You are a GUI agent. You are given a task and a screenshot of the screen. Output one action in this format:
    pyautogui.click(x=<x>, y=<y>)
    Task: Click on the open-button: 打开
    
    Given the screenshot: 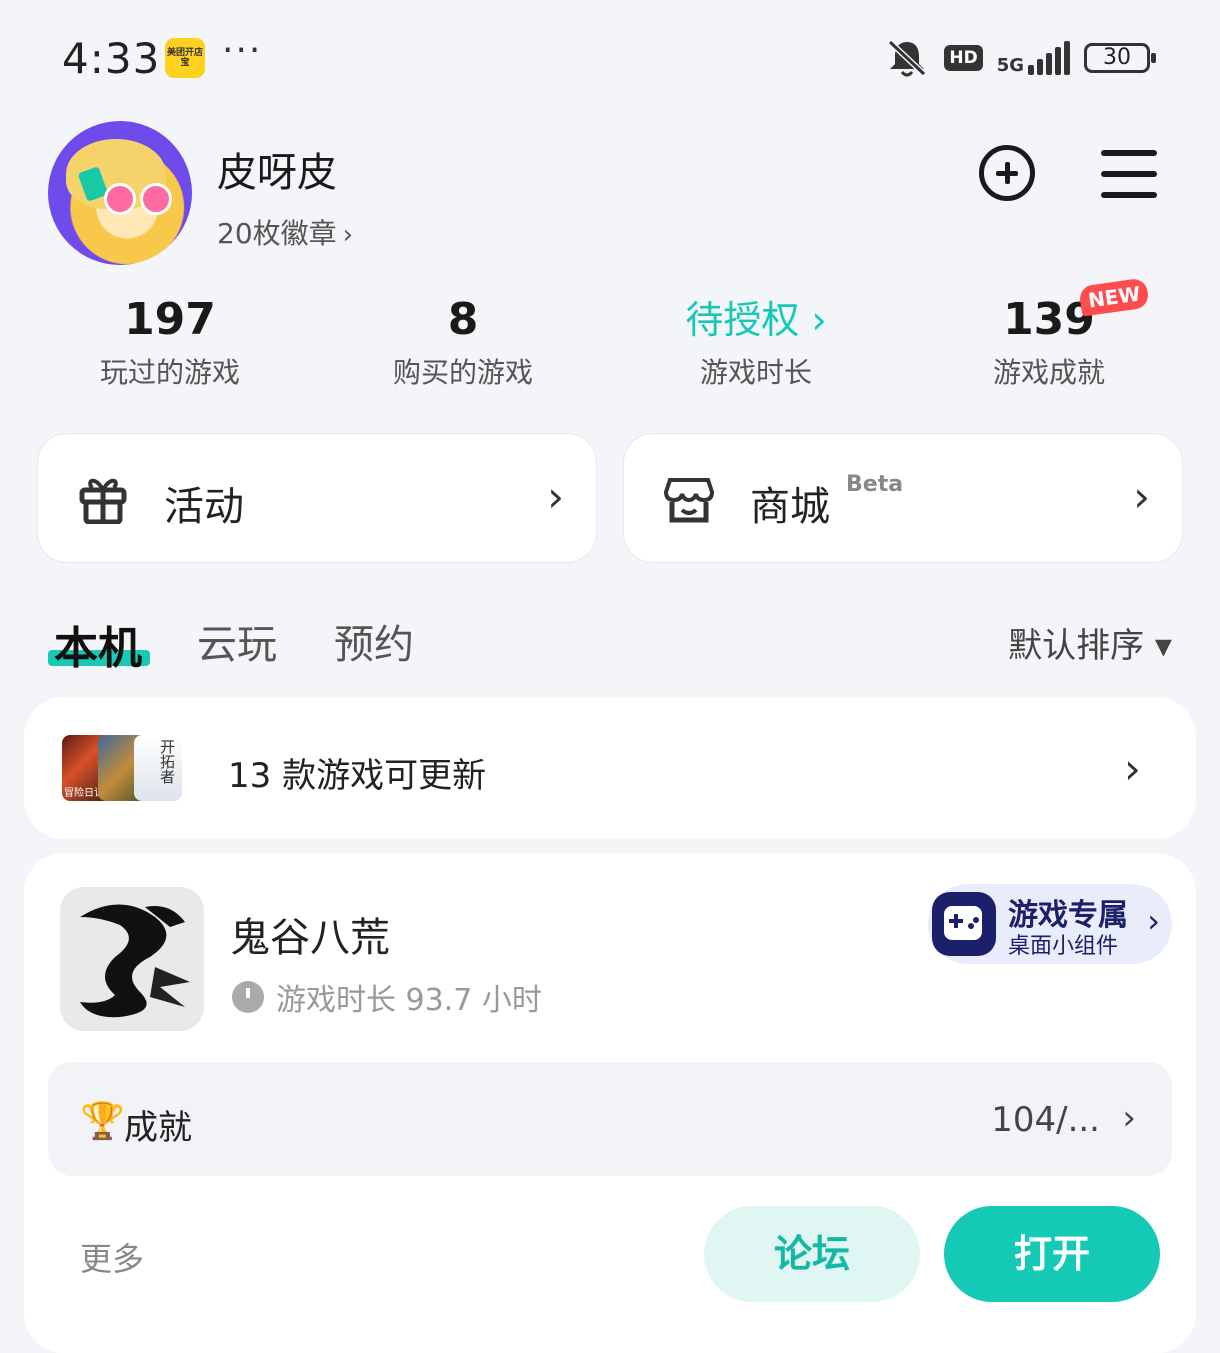 What is the action you would take?
    pyautogui.click(x=1052, y=1254)
    